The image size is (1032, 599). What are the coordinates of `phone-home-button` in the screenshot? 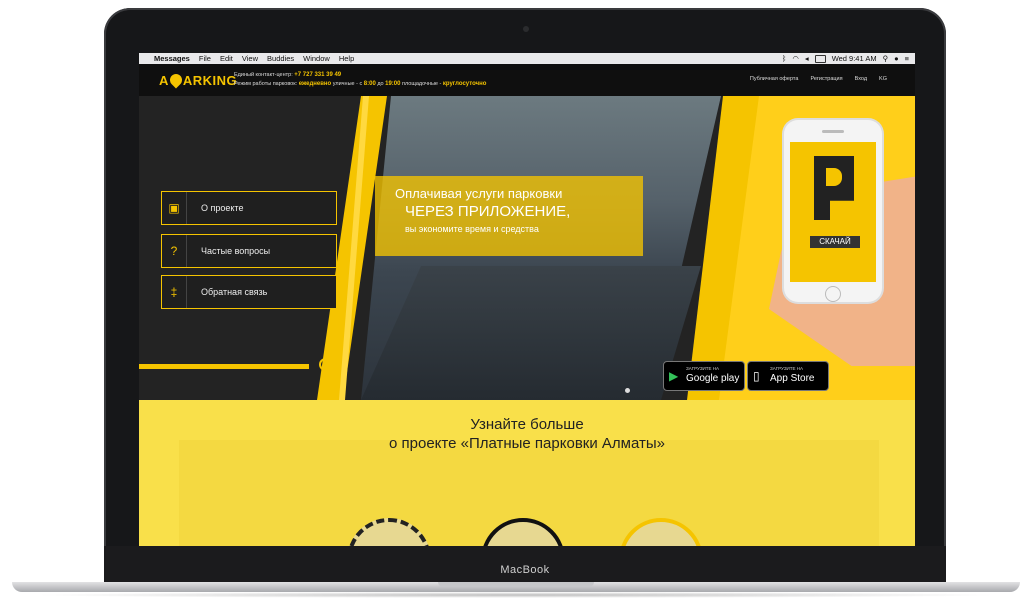 It's located at (833, 294).